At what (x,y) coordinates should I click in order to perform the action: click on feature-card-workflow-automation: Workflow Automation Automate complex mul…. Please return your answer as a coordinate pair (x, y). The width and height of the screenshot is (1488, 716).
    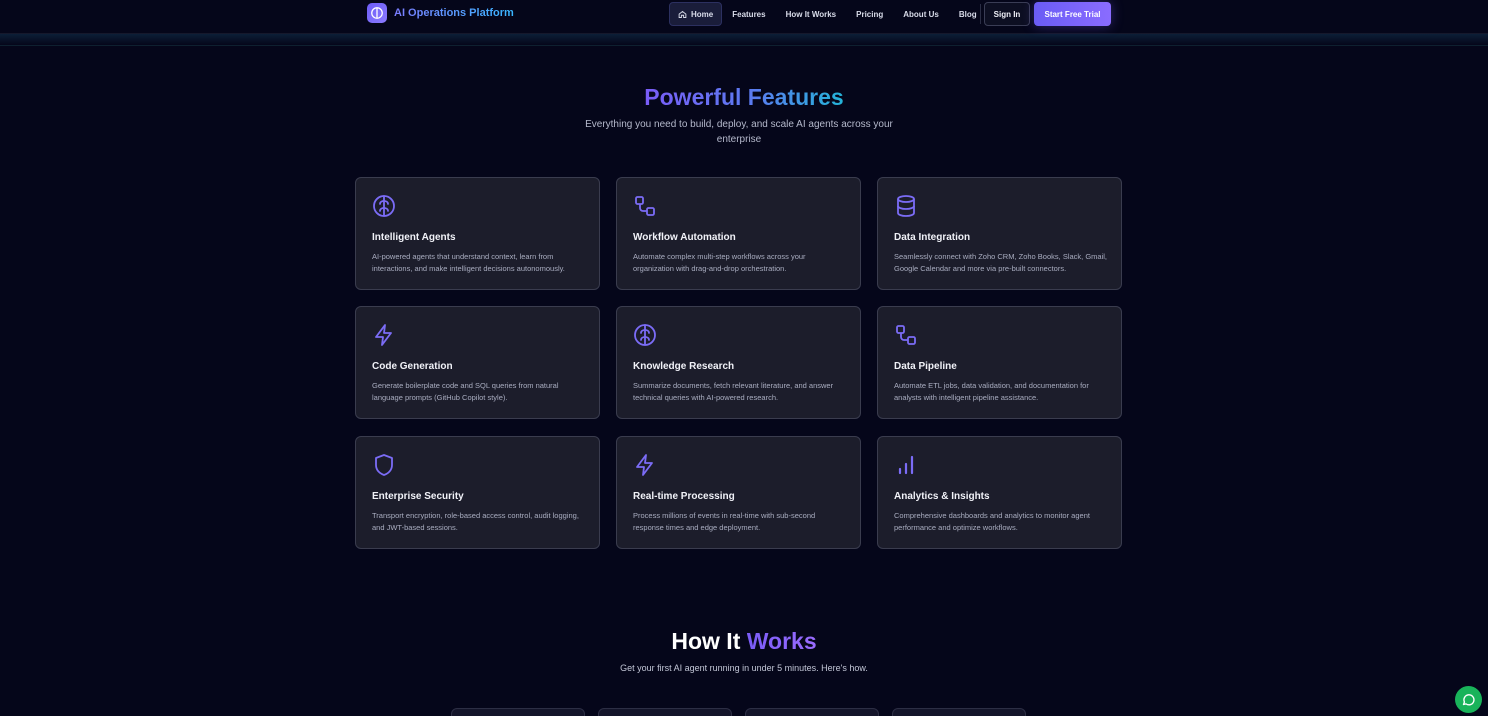
    Looking at the image, I should click on (738, 233).